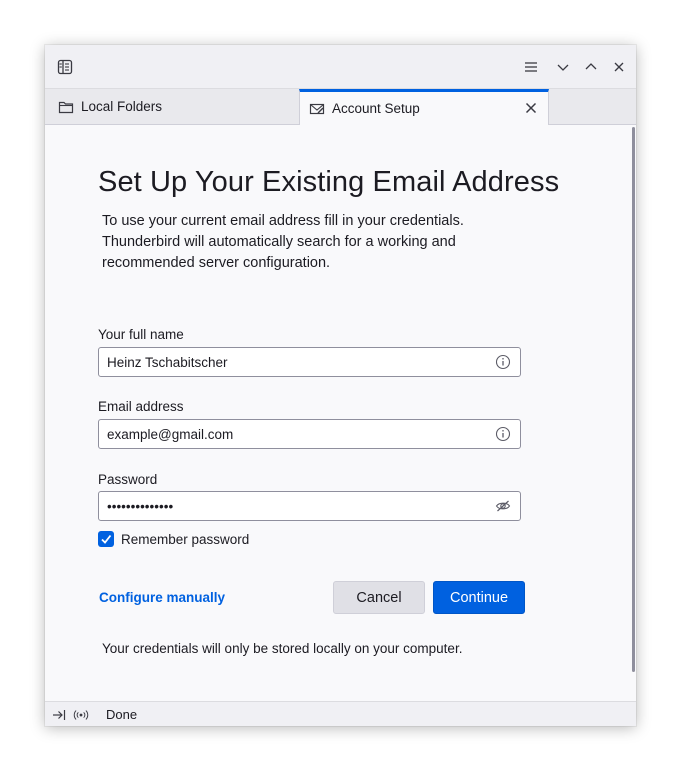 The height and width of the screenshot is (771, 681). I want to click on folder-icon, so click(66, 107).